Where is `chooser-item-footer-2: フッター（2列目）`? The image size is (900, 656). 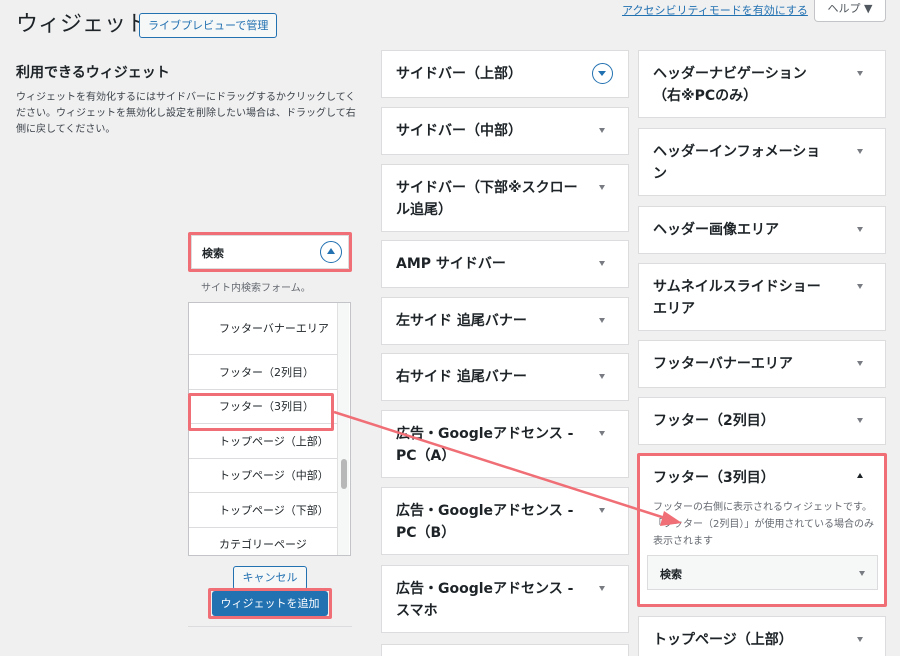
chooser-item-footer-2: フッター（2列目） is located at coordinates (263, 372).